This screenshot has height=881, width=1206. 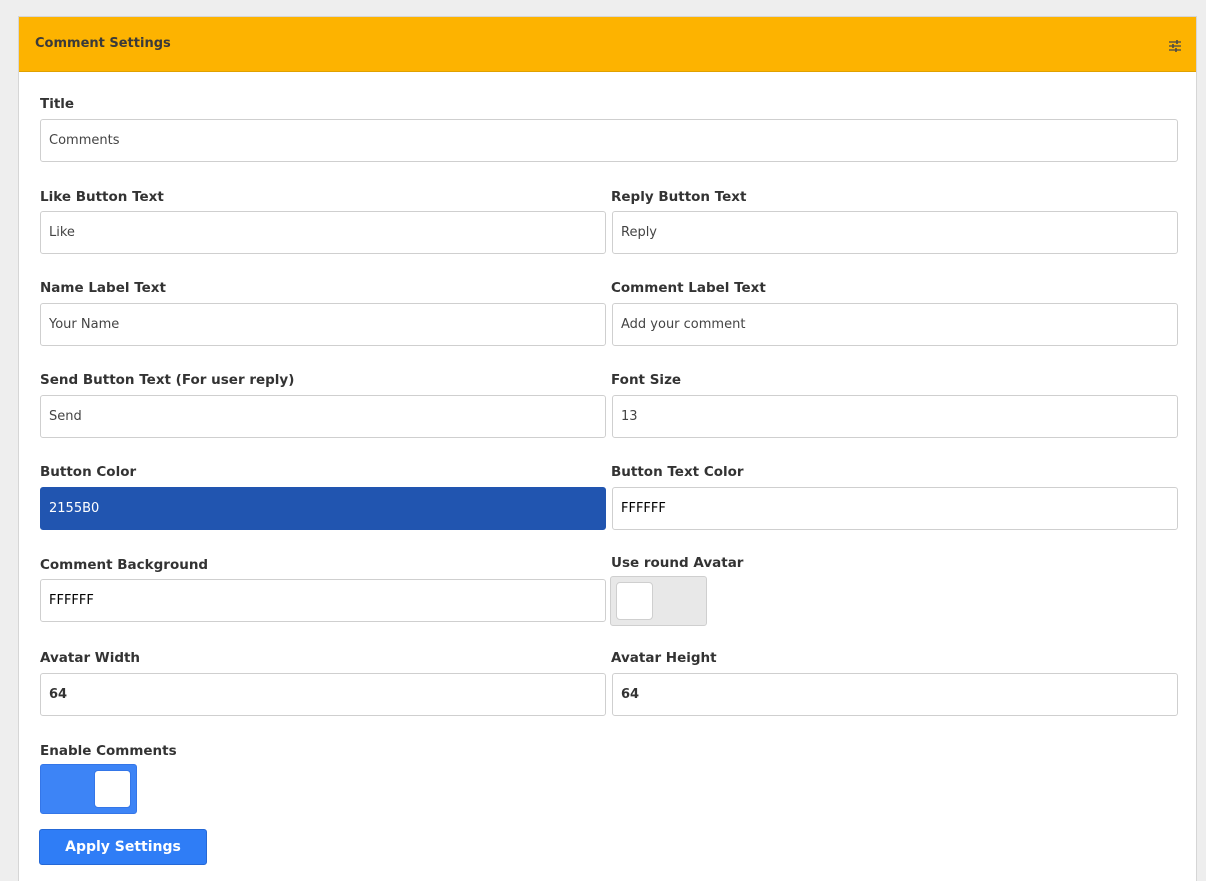 I want to click on font-size-input, so click(x=895, y=416).